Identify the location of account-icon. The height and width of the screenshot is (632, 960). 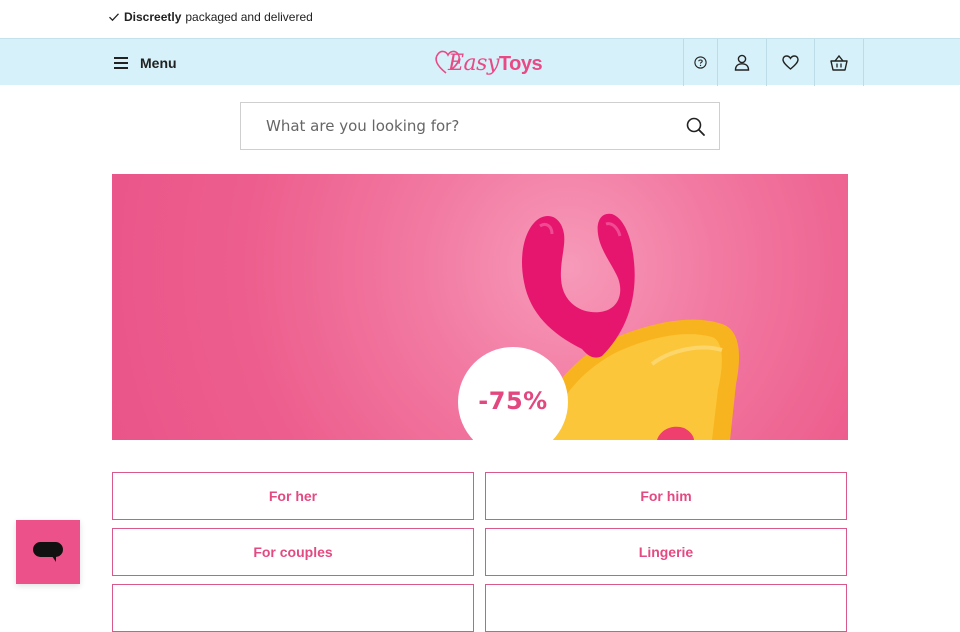
(742, 62).